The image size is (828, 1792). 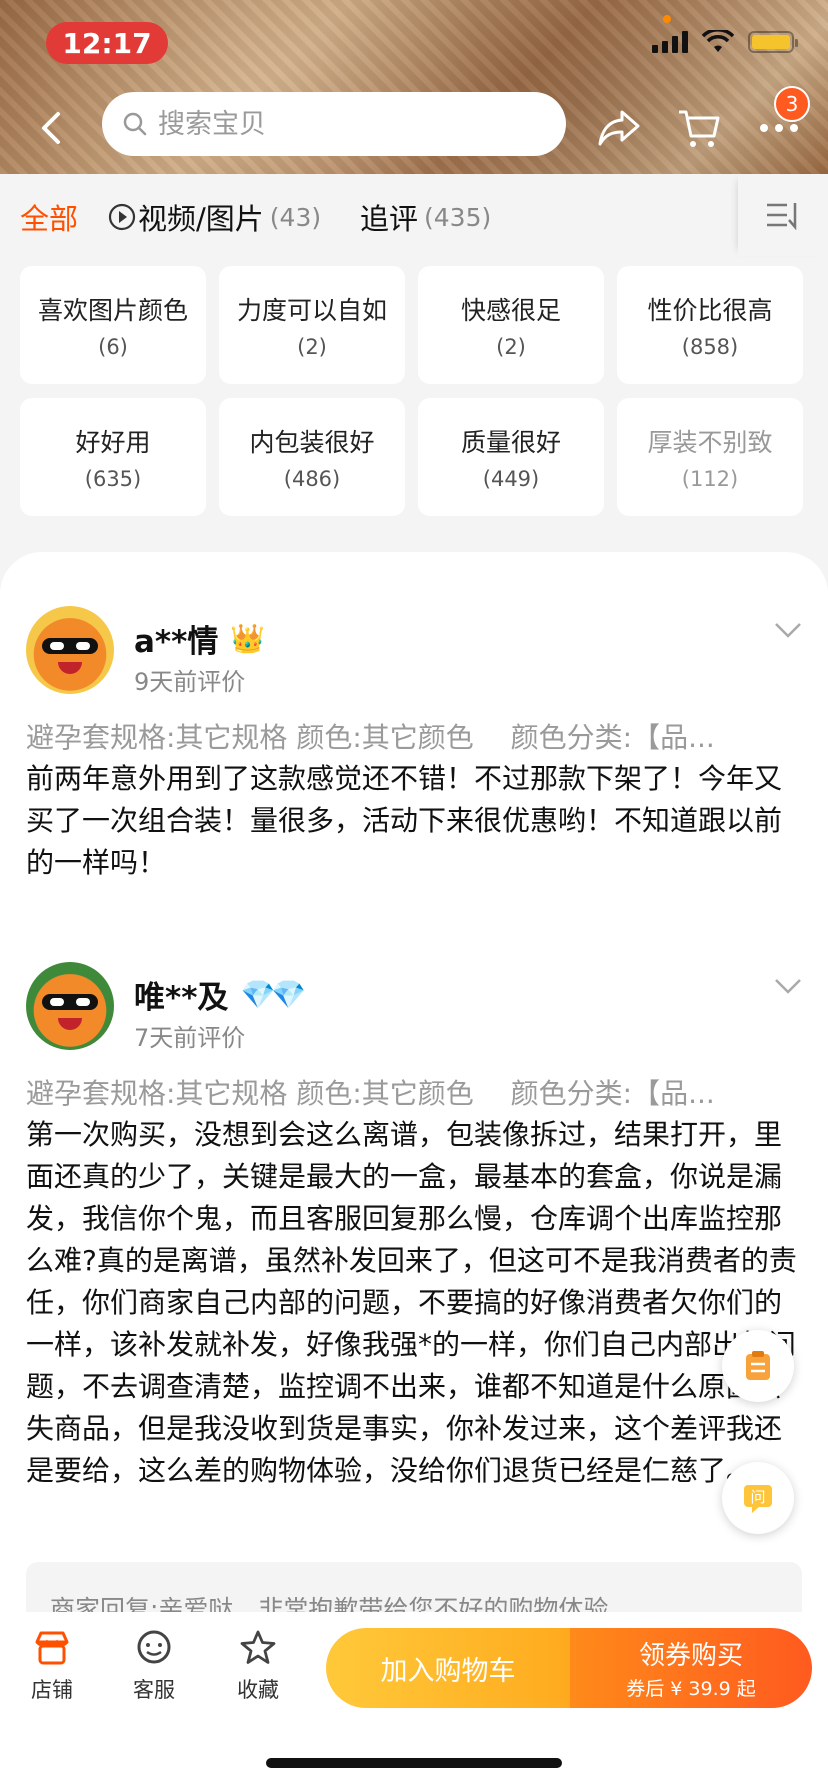 I want to click on status-time: 12:17, so click(x=107, y=43).